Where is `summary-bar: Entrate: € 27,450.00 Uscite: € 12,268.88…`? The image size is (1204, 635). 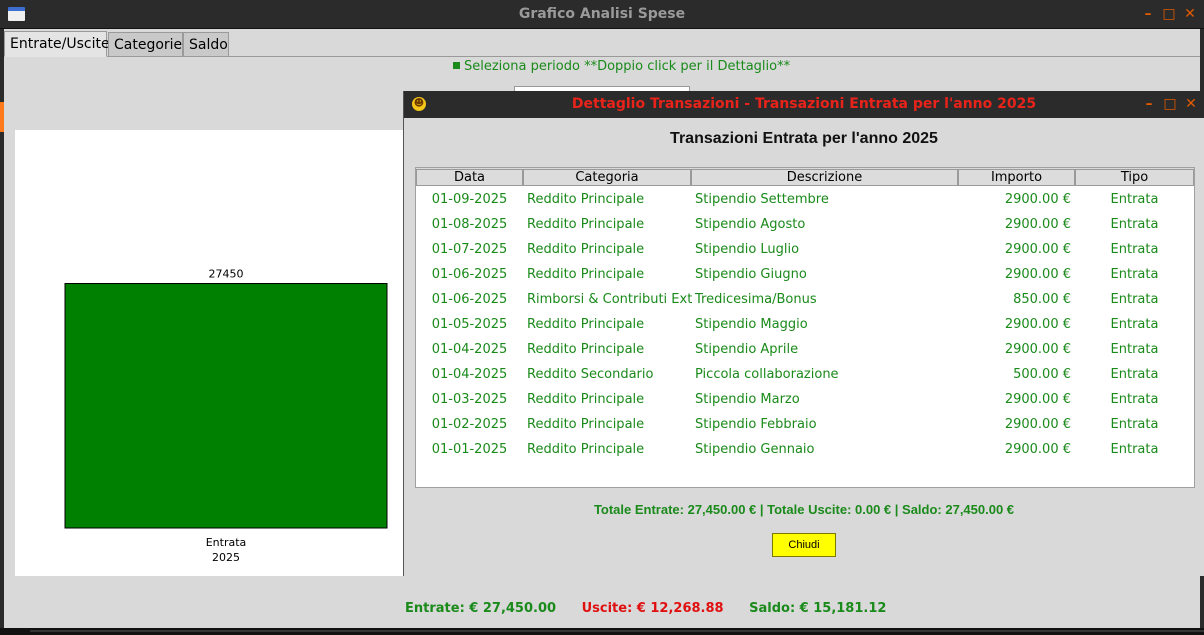 summary-bar: Entrate: € 27,450.00 Uscite: € 12,268.88… is located at coordinates (656, 608).